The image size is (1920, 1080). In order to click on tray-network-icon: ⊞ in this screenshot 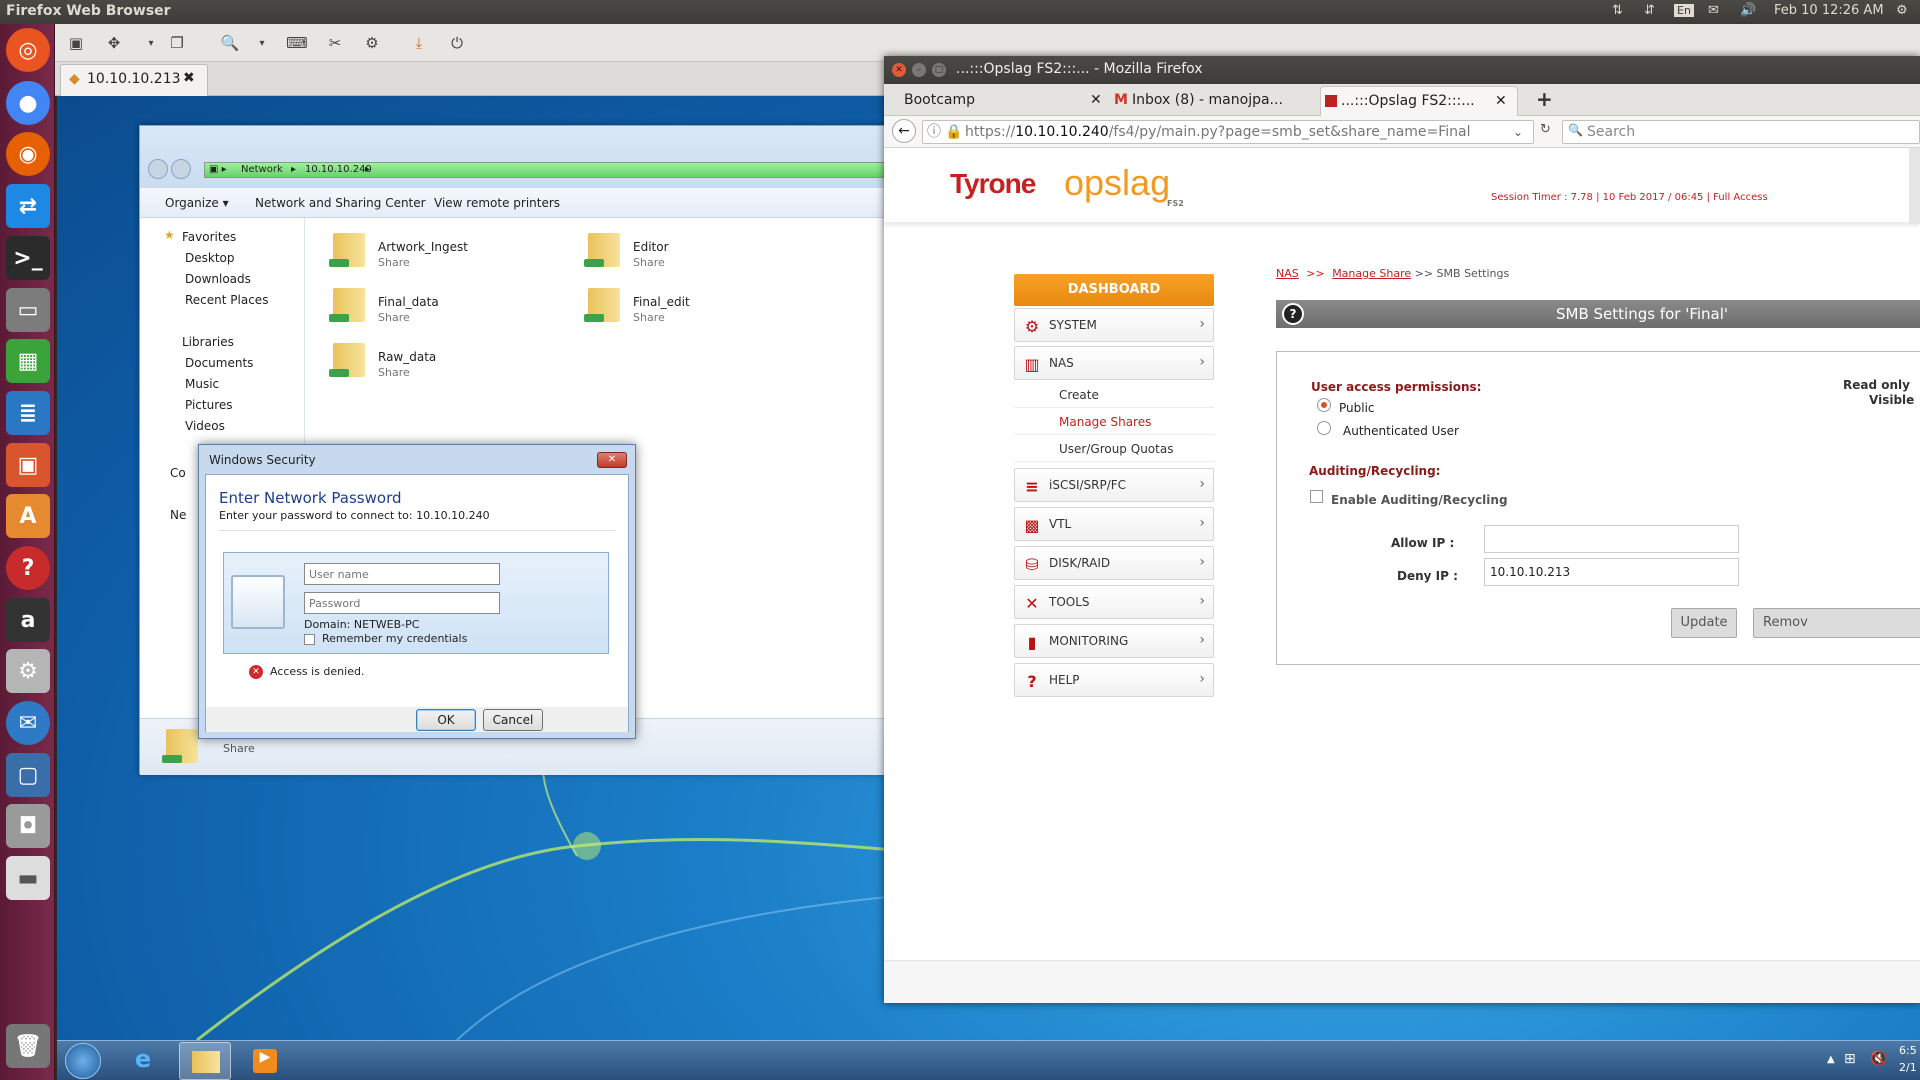, I will do `click(1850, 1059)`.